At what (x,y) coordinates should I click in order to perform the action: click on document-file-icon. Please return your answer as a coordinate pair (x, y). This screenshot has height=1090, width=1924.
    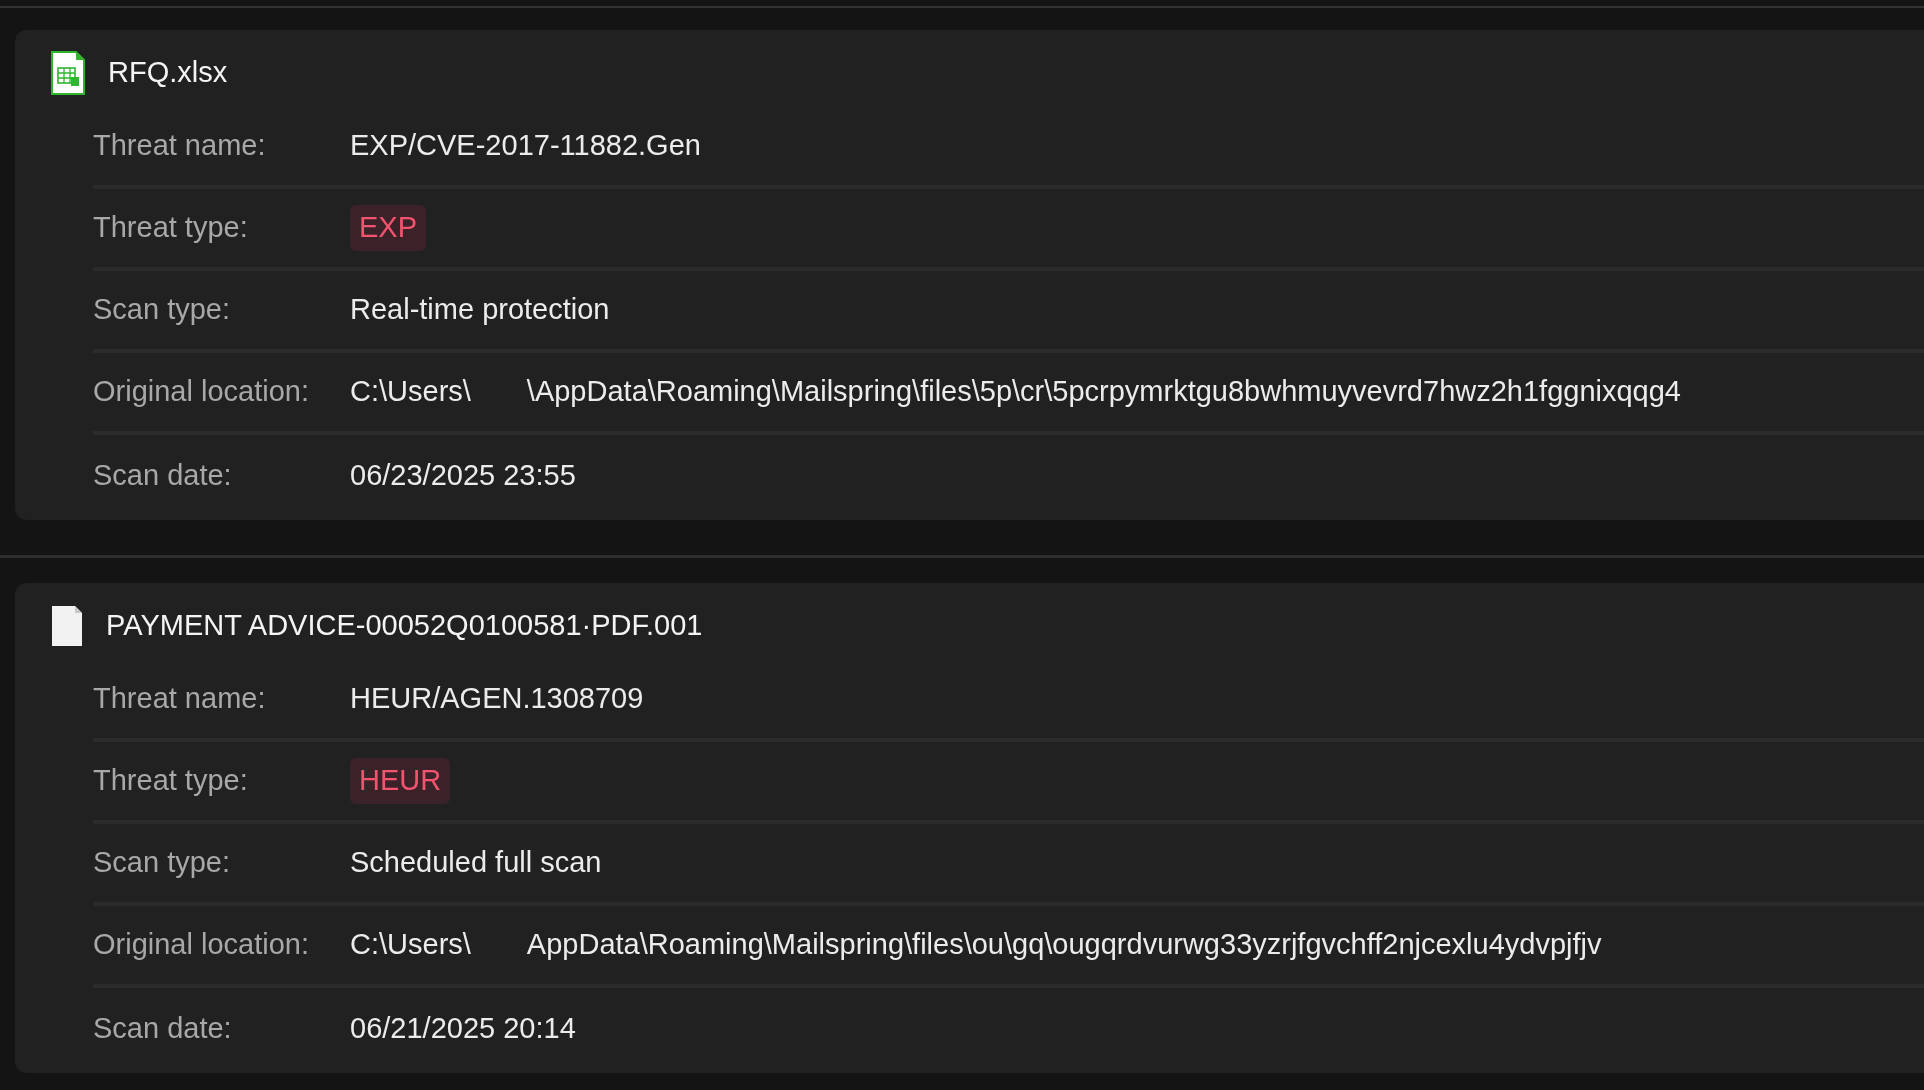
    Looking at the image, I should click on (67, 625).